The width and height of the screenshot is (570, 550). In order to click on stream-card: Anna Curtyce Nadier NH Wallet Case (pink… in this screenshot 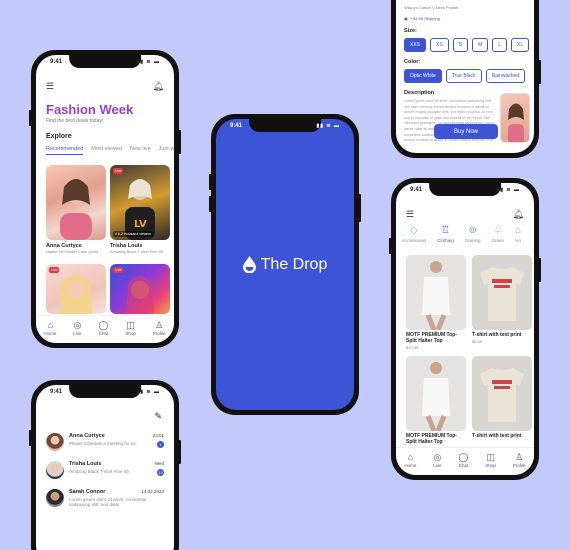, I will do `click(76, 209)`.